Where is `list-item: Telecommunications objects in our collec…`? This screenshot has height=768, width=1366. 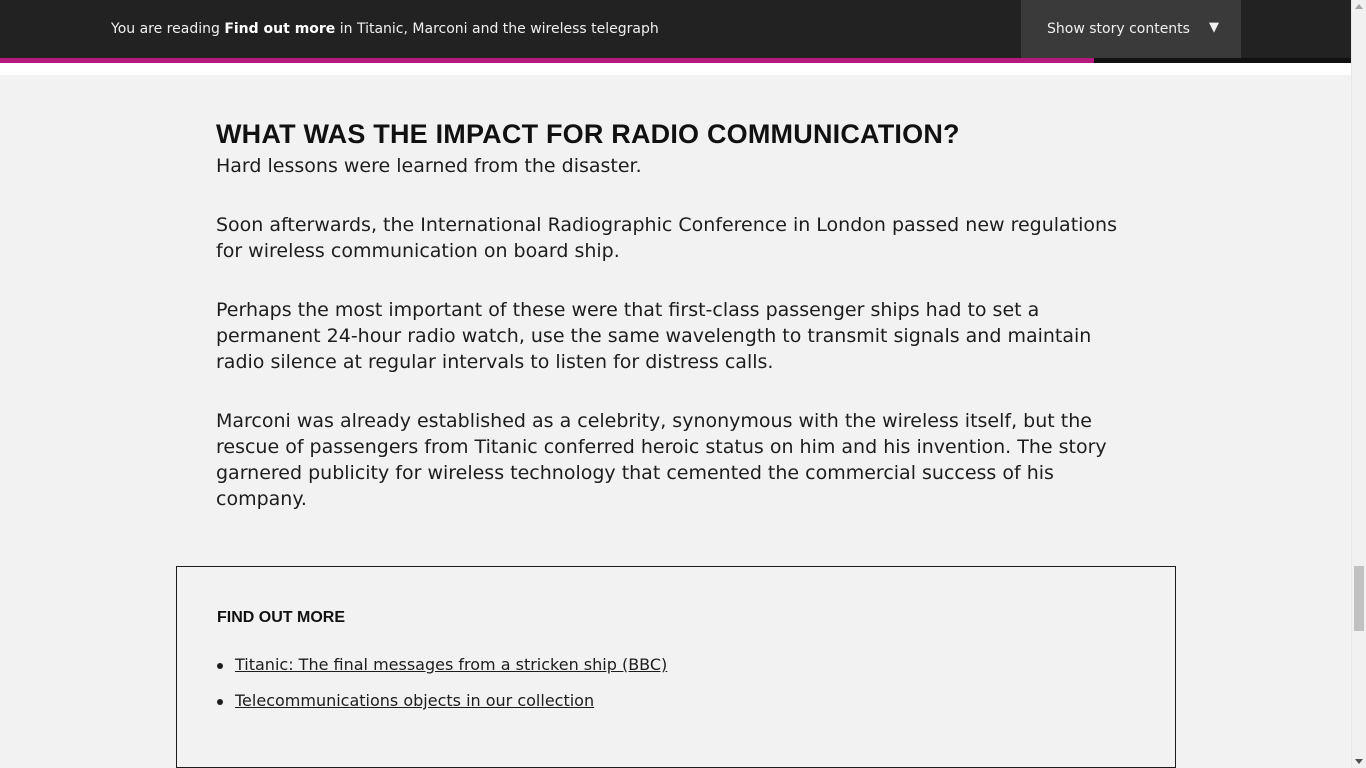 list-item: Telecommunications objects in our collec… is located at coordinates (442, 709).